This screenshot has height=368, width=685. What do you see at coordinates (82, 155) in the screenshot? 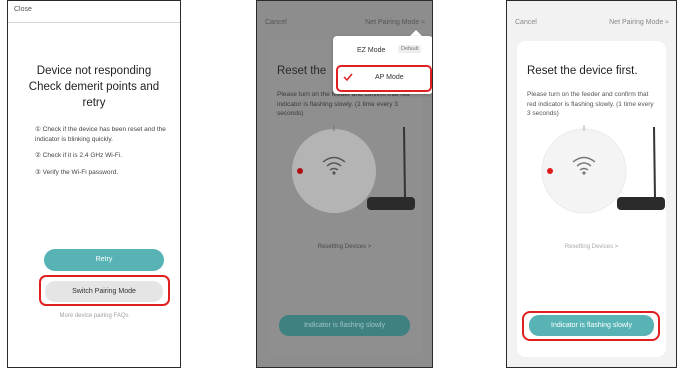
I see `tip-text: Check if it is 2.4 GHz Wi-Fi.` at bounding box center [82, 155].